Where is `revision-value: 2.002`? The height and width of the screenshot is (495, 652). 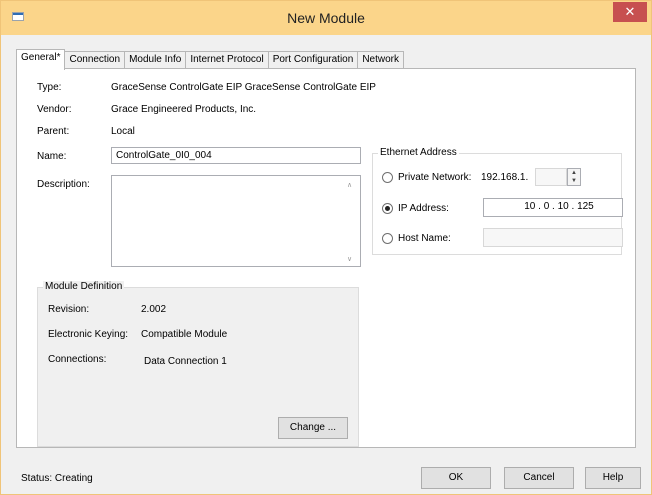 revision-value: 2.002 is located at coordinates (154, 309).